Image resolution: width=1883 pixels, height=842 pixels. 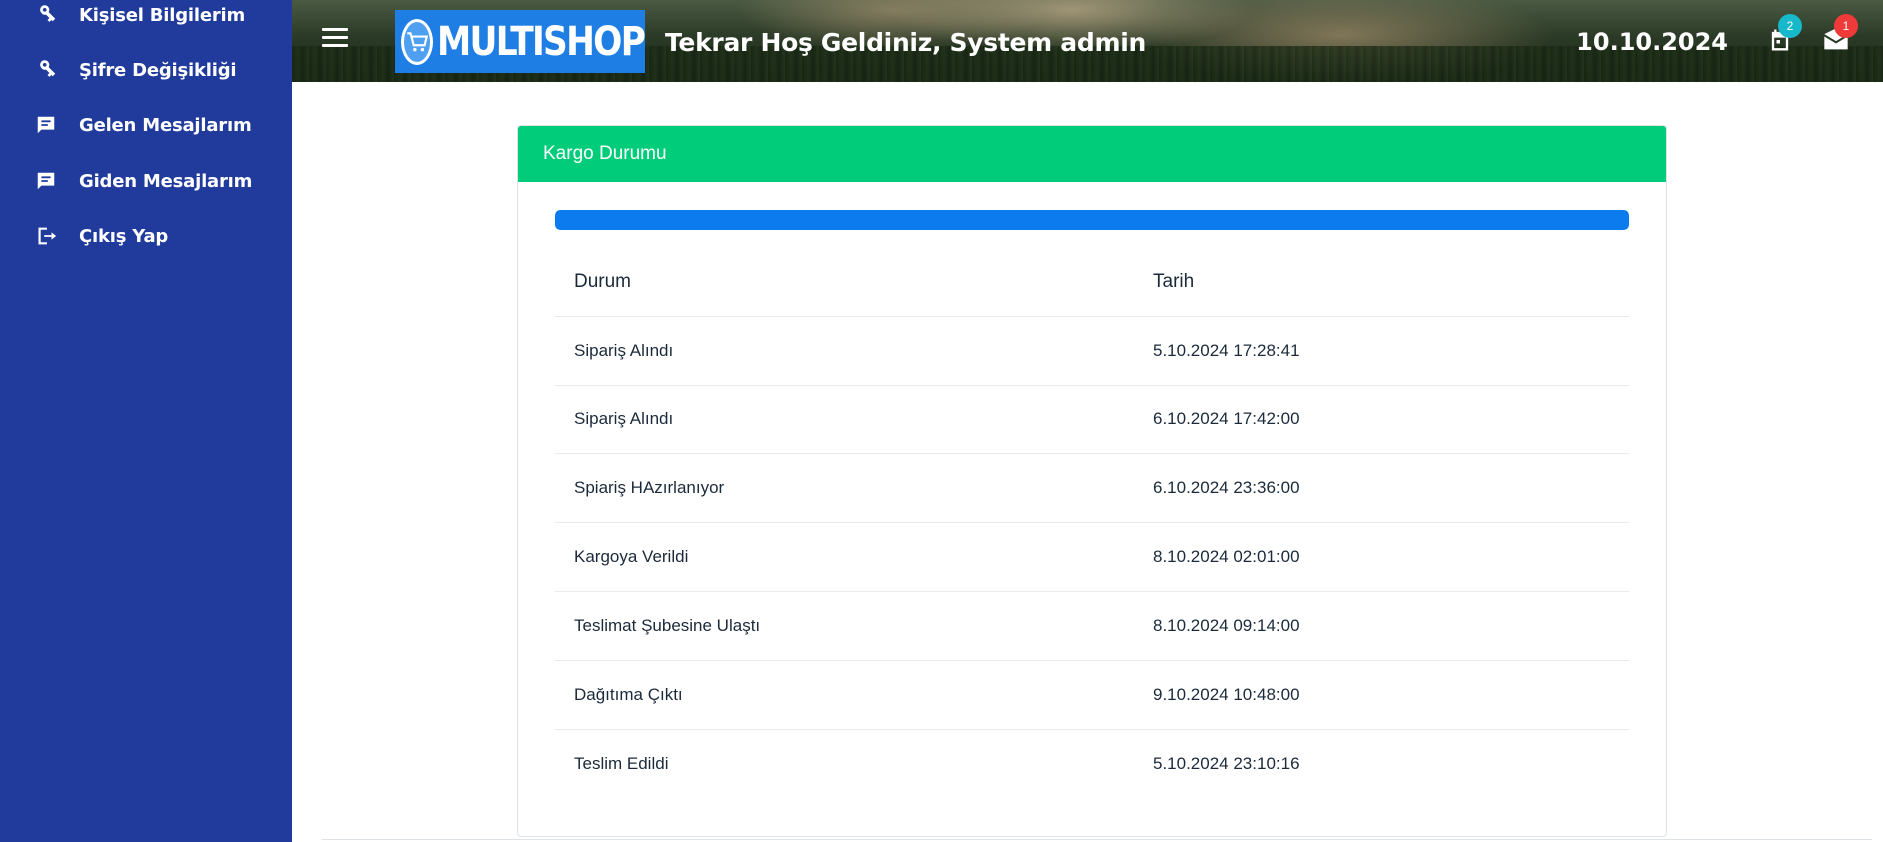 What do you see at coordinates (1226, 763) in the screenshot?
I see `date-cell: 5.10.2024 23:10:16` at bounding box center [1226, 763].